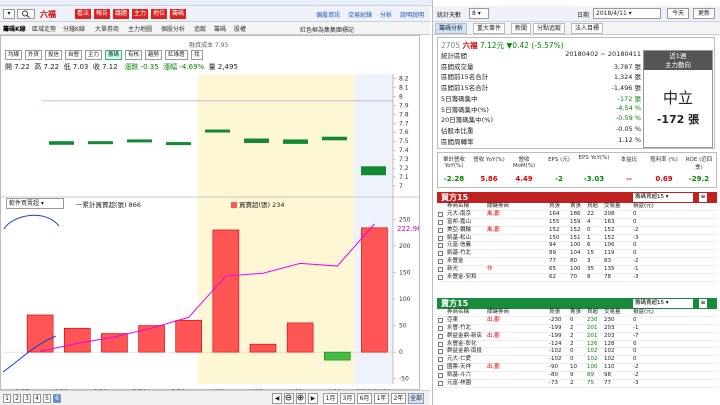 This screenshot has width=720, height=405. I want to click on page-5: 5, so click(47, 398).